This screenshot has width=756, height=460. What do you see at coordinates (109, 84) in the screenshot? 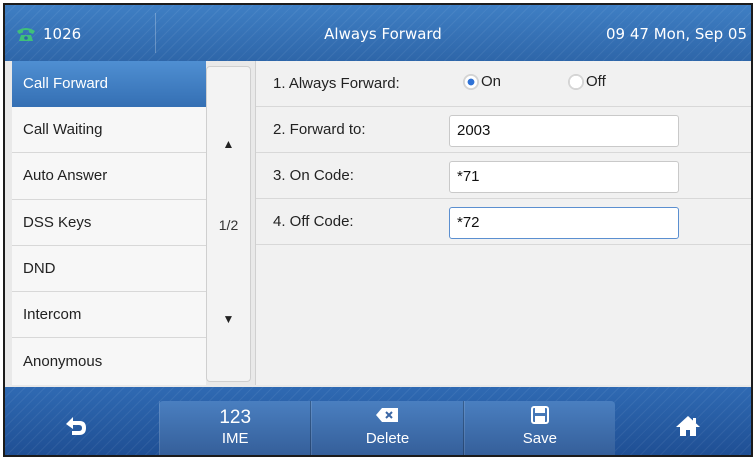
I see `menu-item-call-forward: Call Forward` at bounding box center [109, 84].